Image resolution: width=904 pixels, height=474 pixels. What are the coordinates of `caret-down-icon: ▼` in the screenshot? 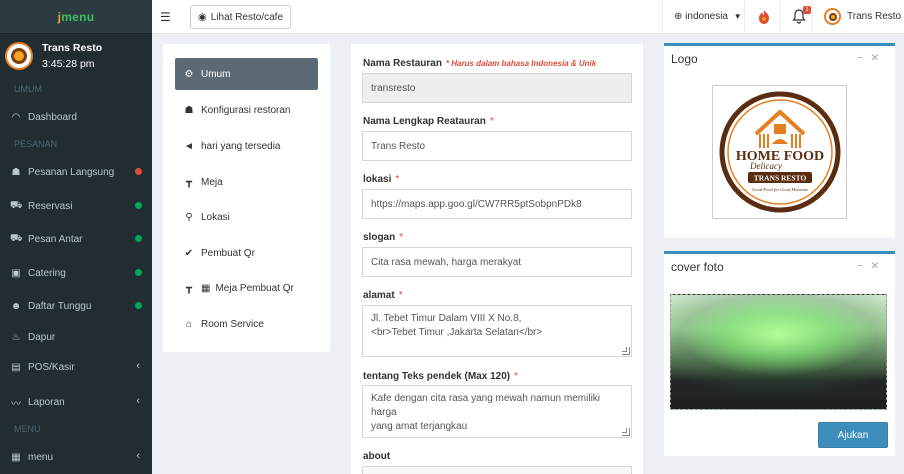 It's located at (737, 16).